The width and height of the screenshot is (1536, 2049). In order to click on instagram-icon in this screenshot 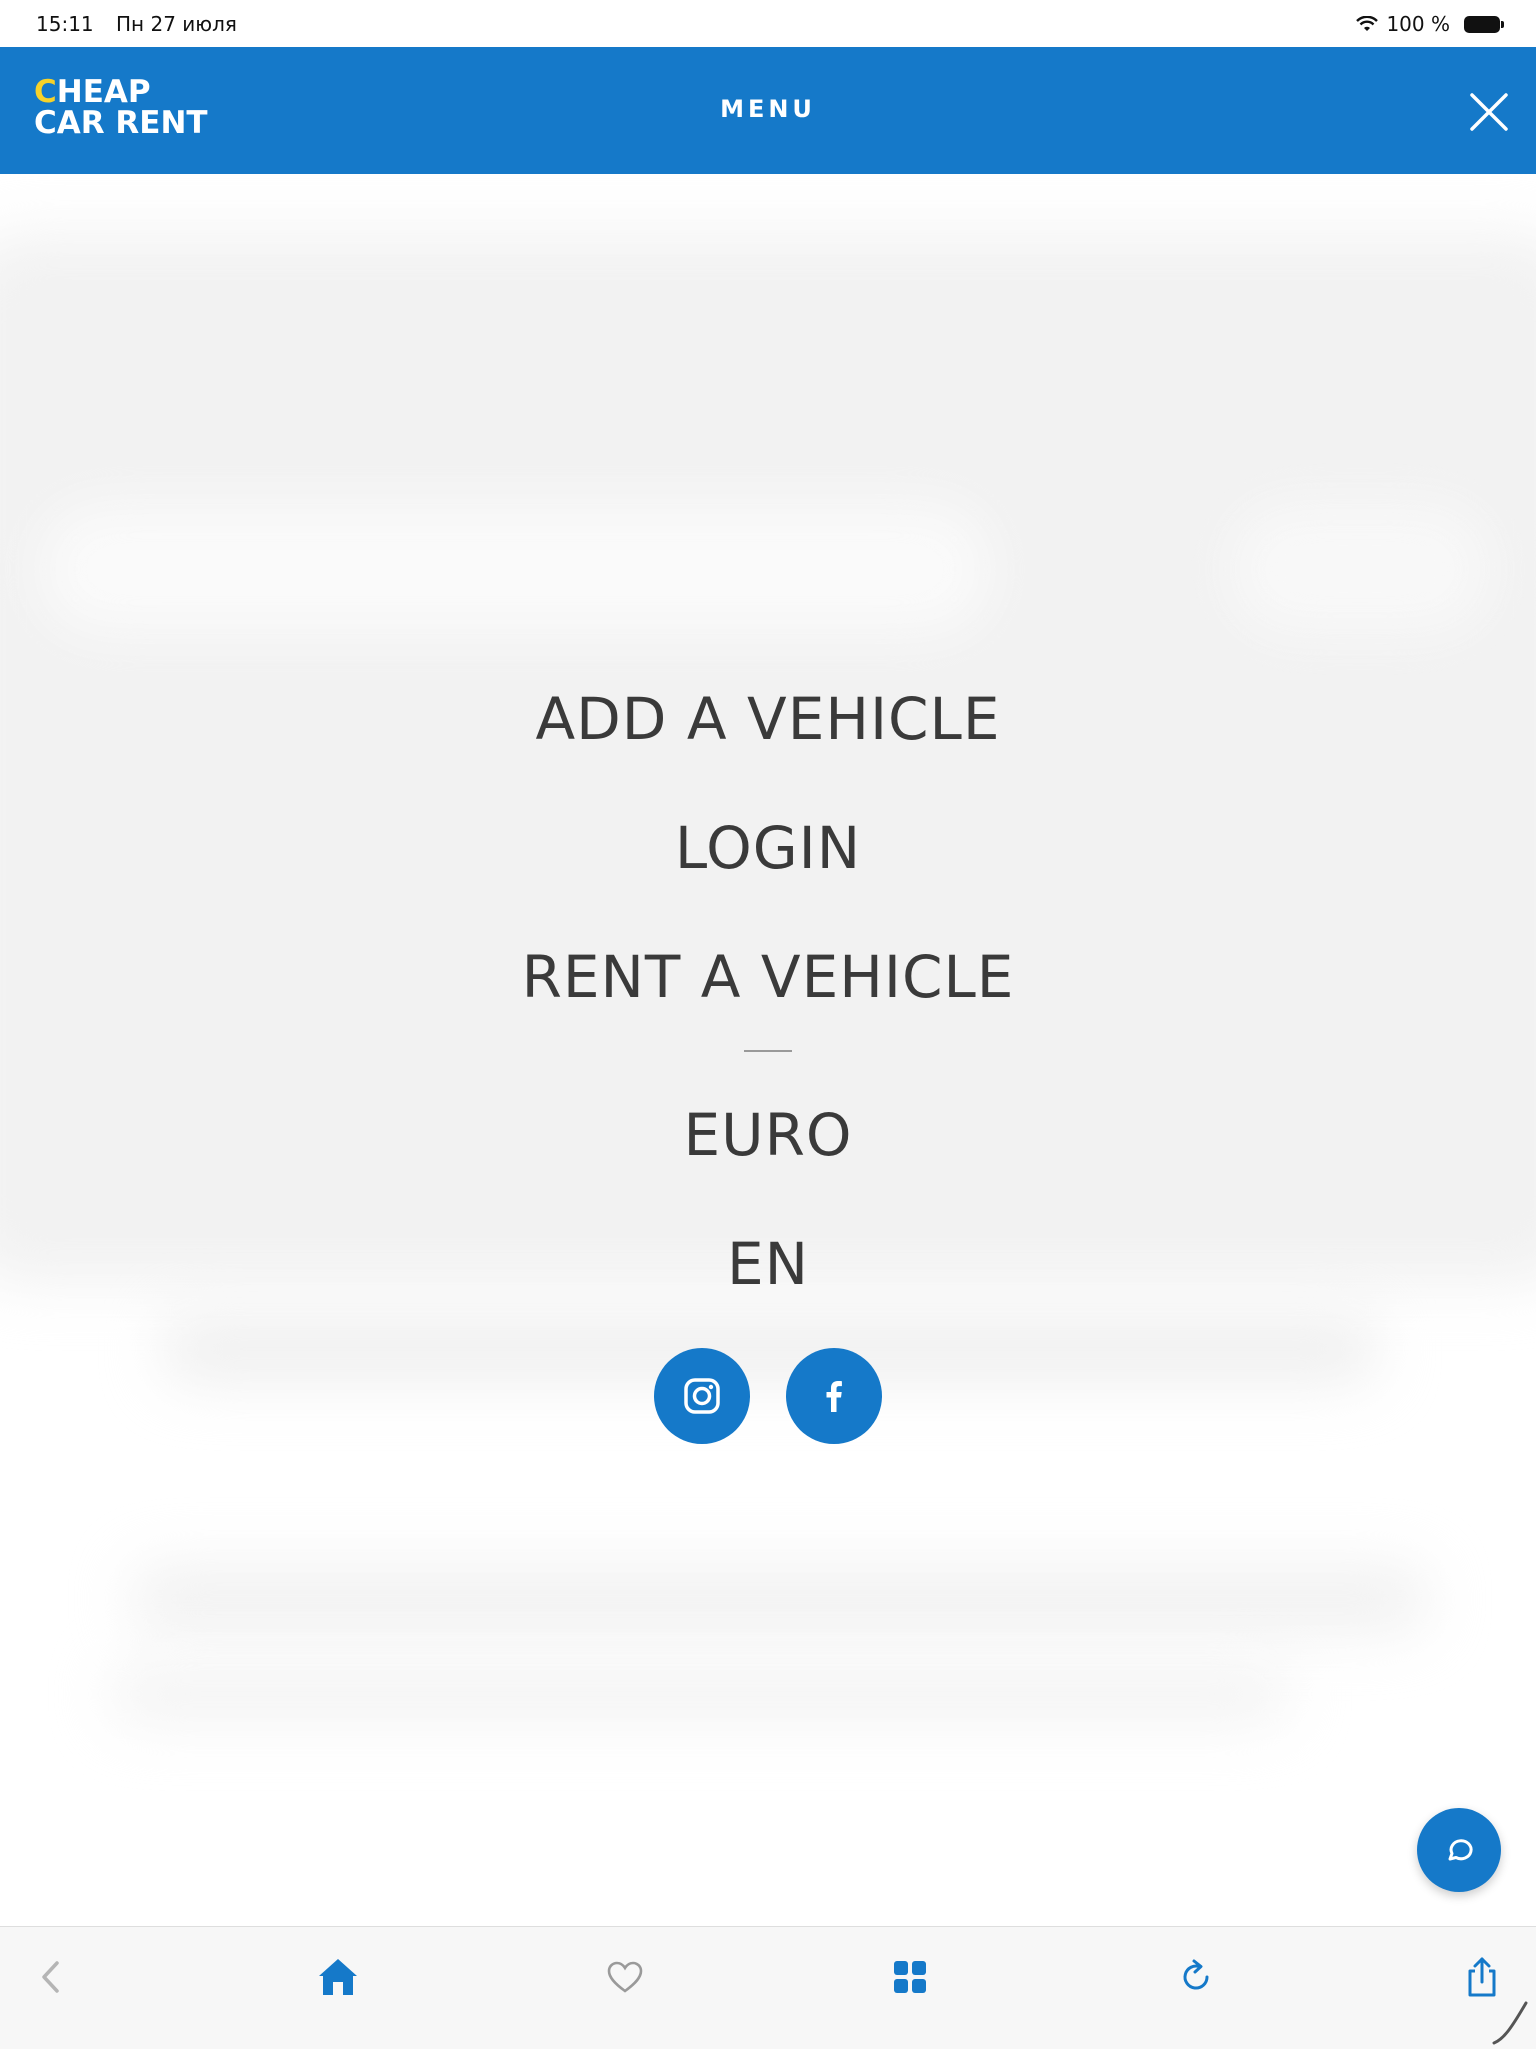, I will do `click(702, 1396)`.